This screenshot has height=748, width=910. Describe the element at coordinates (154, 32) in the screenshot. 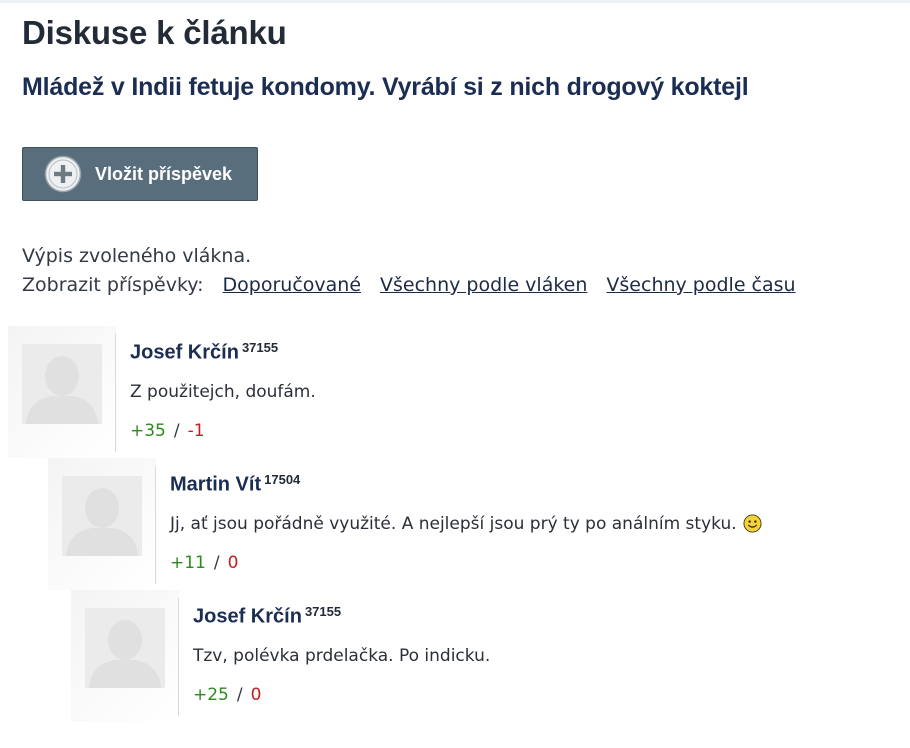

I see `page-title: Diskuse k článku` at that location.